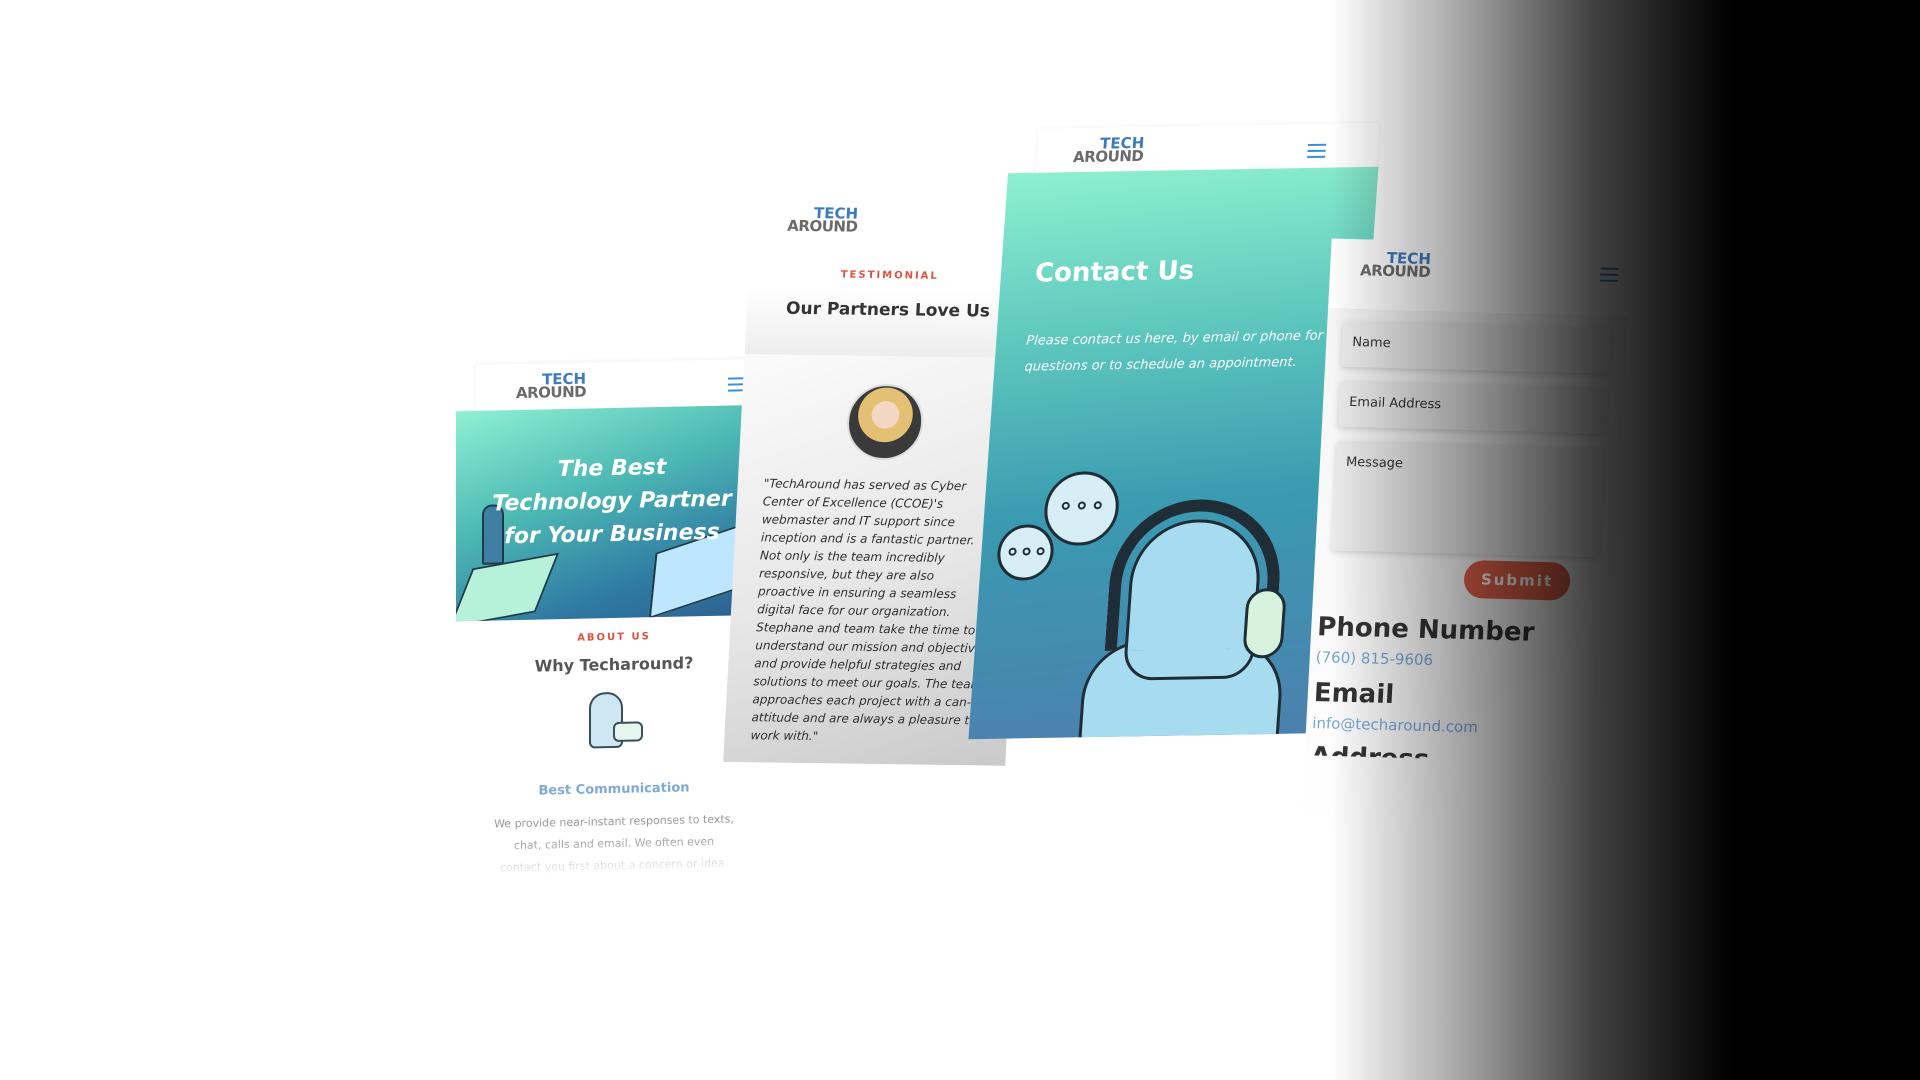 The width and height of the screenshot is (1920, 1080). Describe the element at coordinates (614, 789) in the screenshot. I see `feature-title: Best Communication` at that location.